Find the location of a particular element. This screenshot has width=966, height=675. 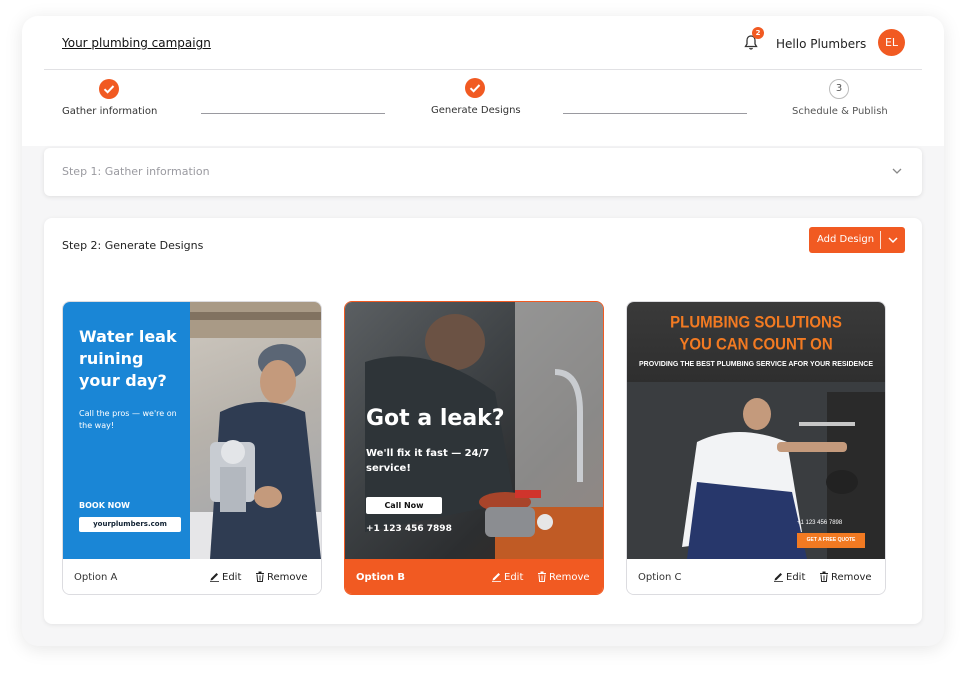

option-label: Option C is located at coordinates (660, 577).